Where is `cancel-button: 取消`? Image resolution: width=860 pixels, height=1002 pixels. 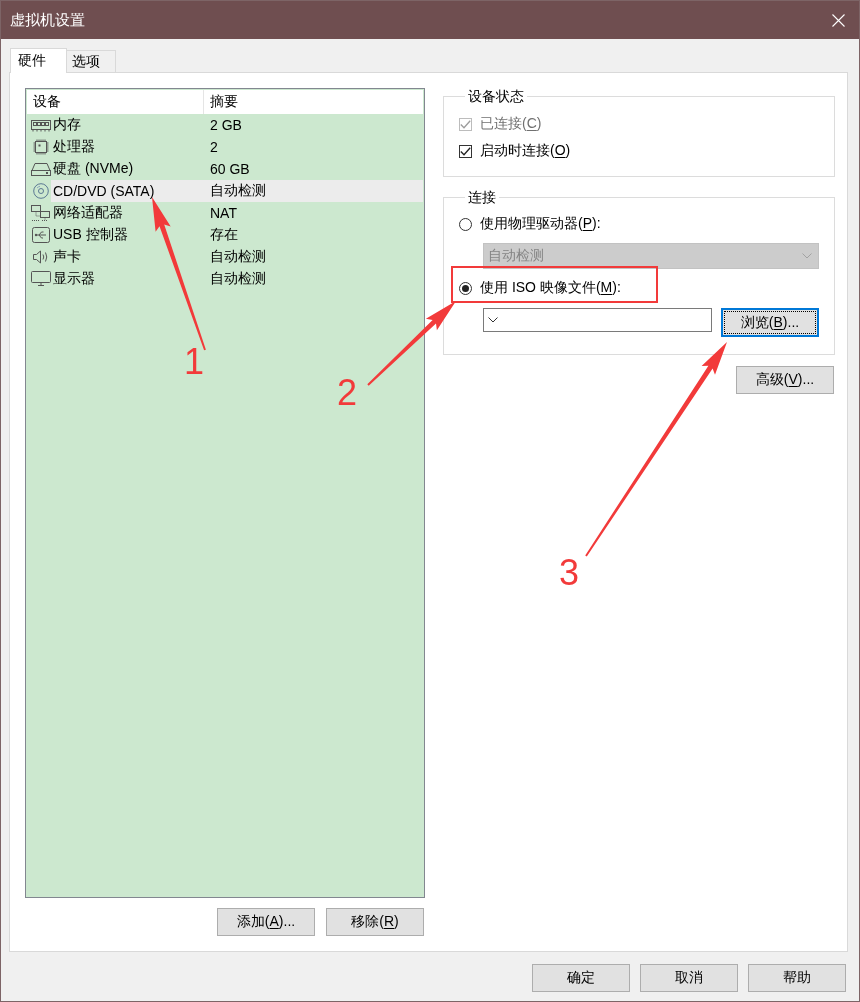 cancel-button: 取消 is located at coordinates (689, 978).